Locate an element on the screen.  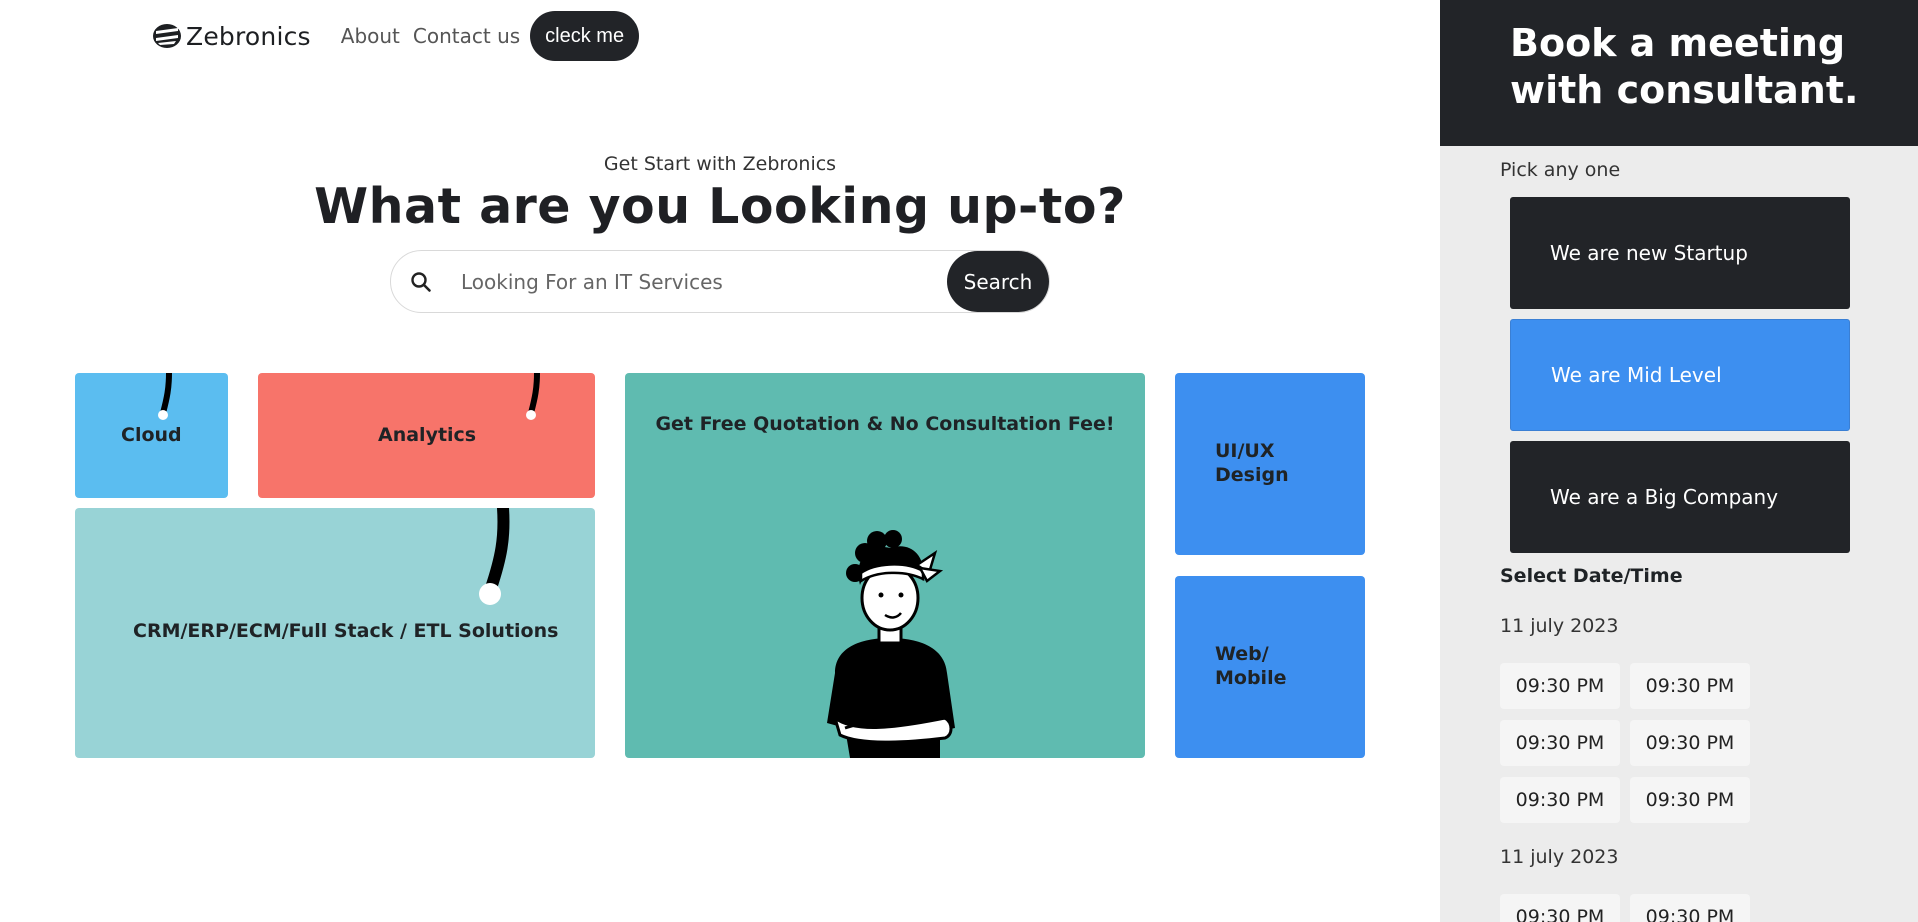
booking-header: Book a meeting with consultant. is located at coordinates (1679, 73).